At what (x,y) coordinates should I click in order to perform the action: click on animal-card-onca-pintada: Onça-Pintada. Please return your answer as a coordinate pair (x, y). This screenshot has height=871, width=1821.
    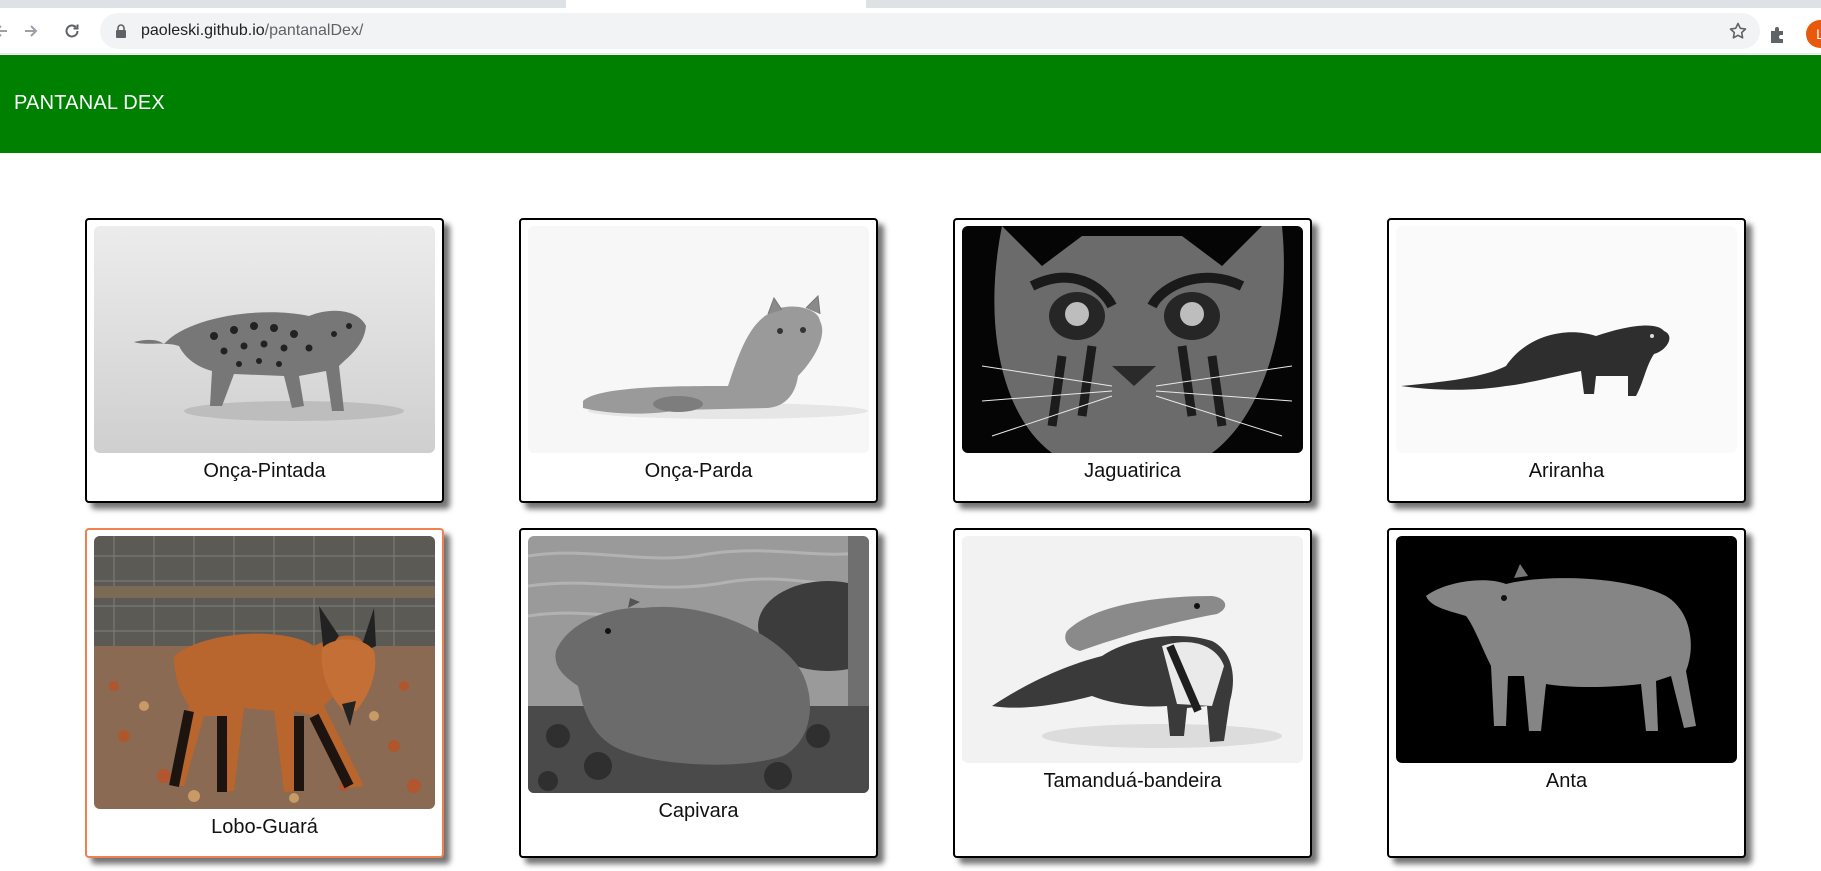
    Looking at the image, I should click on (264, 360).